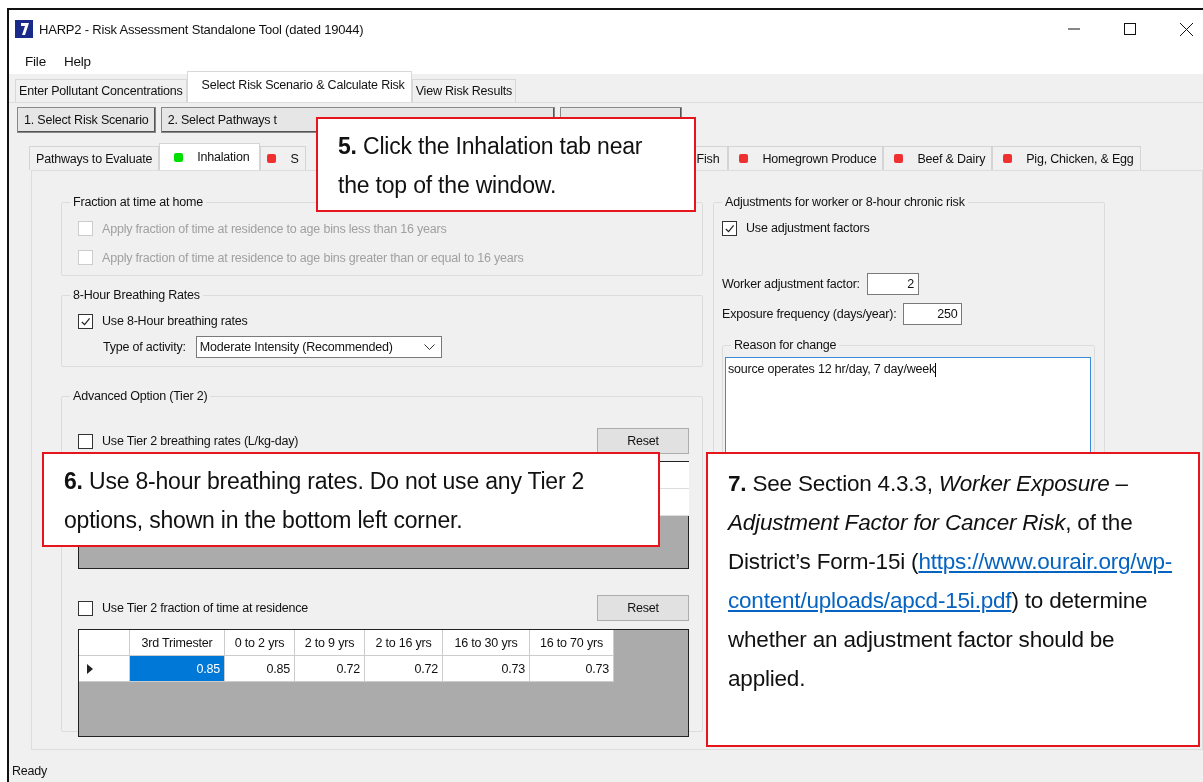  Describe the element at coordinates (1045, 561) in the screenshot. I see `link: https://www.ourair.org/wp-` at that location.